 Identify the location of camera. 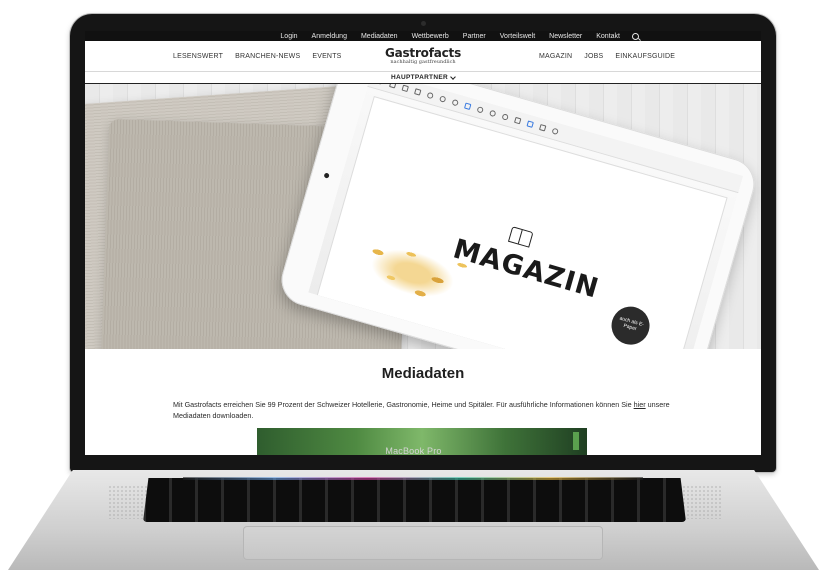
(423, 23).